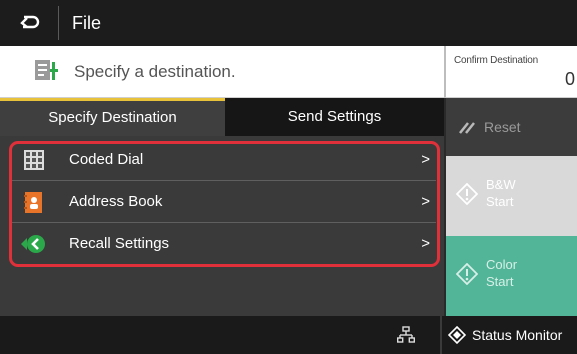 The height and width of the screenshot is (354, 577). Describe the element at coordinates (502, 264) in the screenshot. I see `color-start-line1: Color` at that location.